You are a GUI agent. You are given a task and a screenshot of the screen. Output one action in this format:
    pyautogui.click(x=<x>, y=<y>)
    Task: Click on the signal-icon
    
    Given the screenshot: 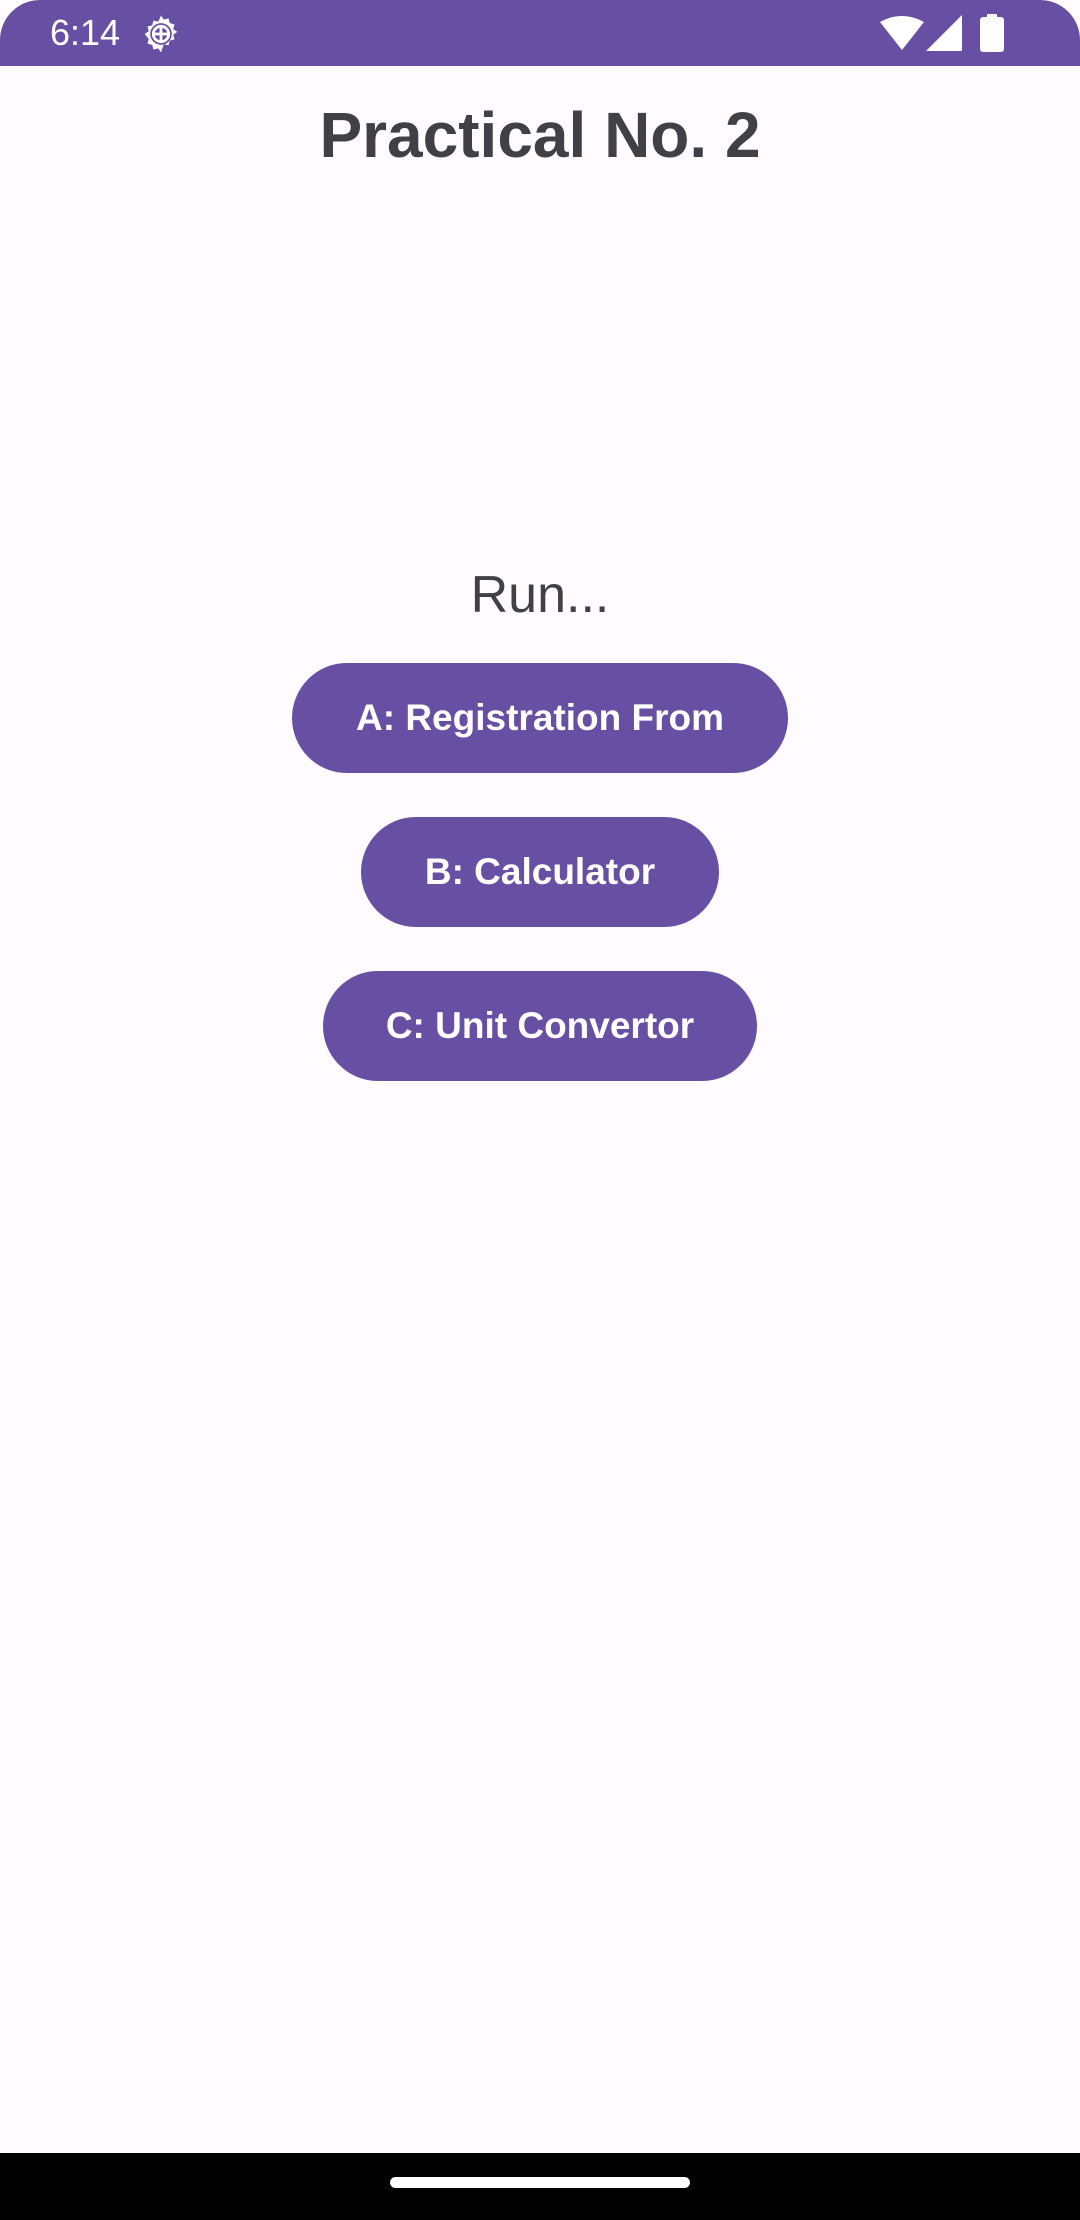 What is the action you would take?
    pyautogui.click(x=944, y=33)
    